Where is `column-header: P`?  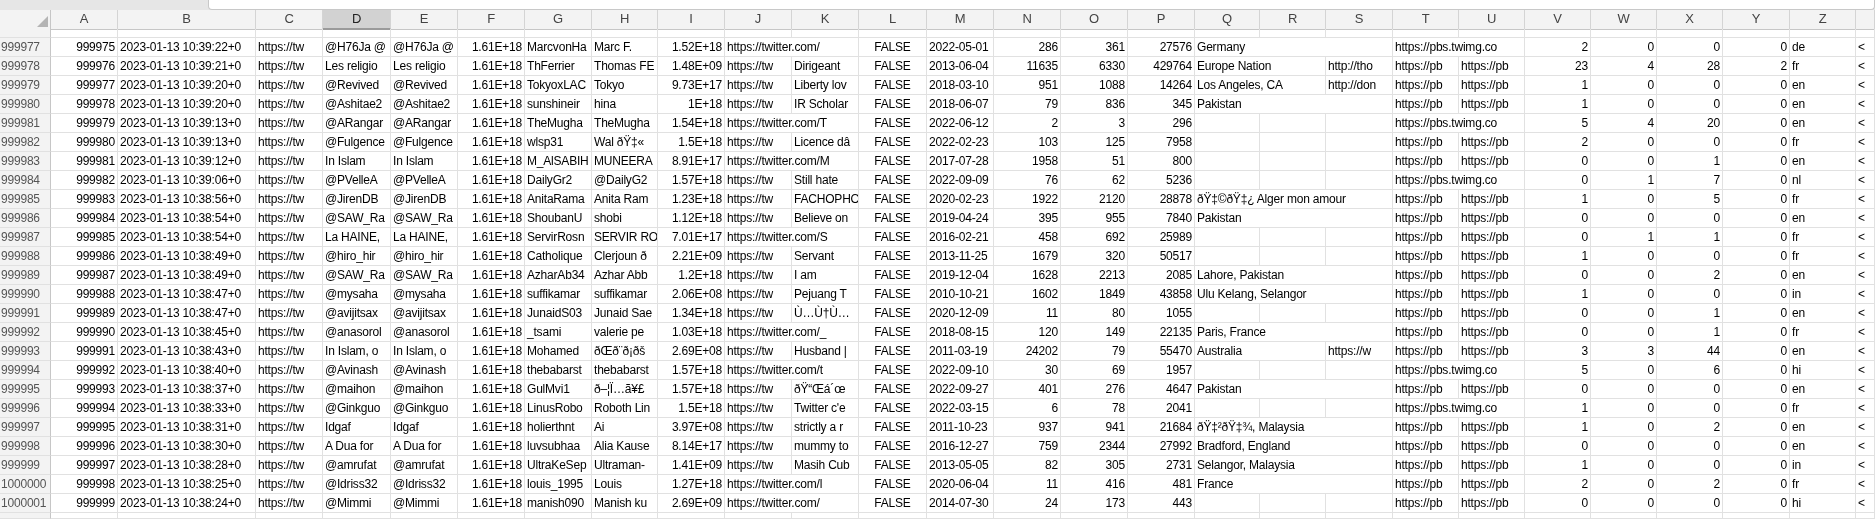 column-header: P is located at coordinates (1161, 20).